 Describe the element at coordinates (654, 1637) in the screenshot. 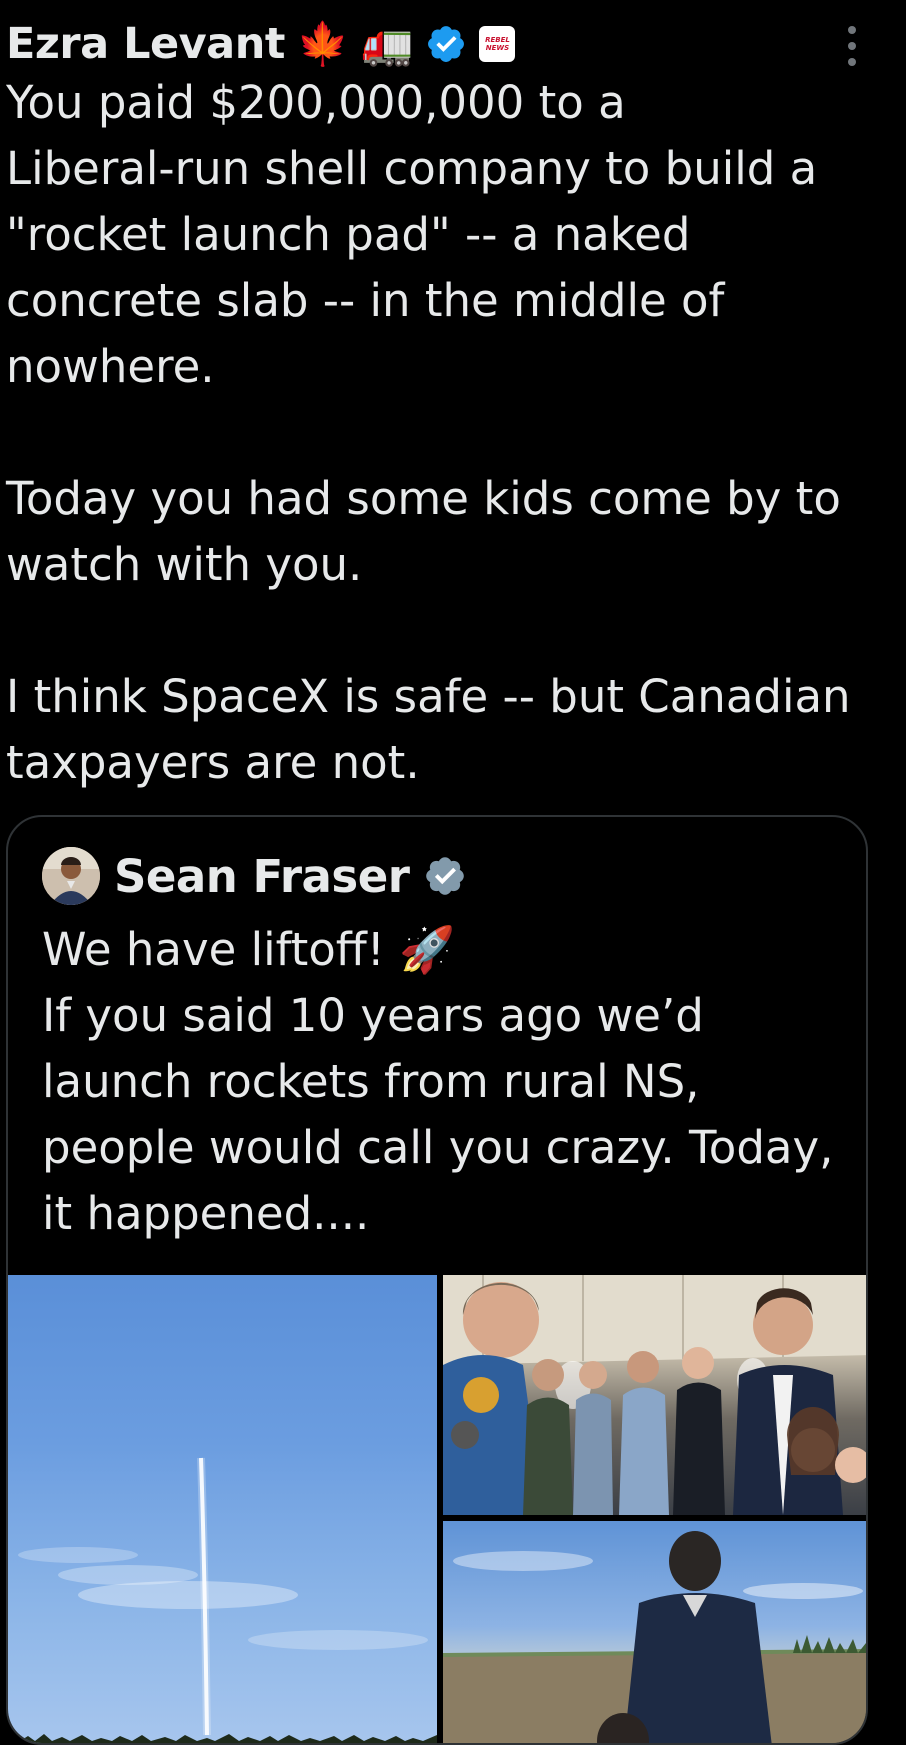

I see `field-image` at that location.